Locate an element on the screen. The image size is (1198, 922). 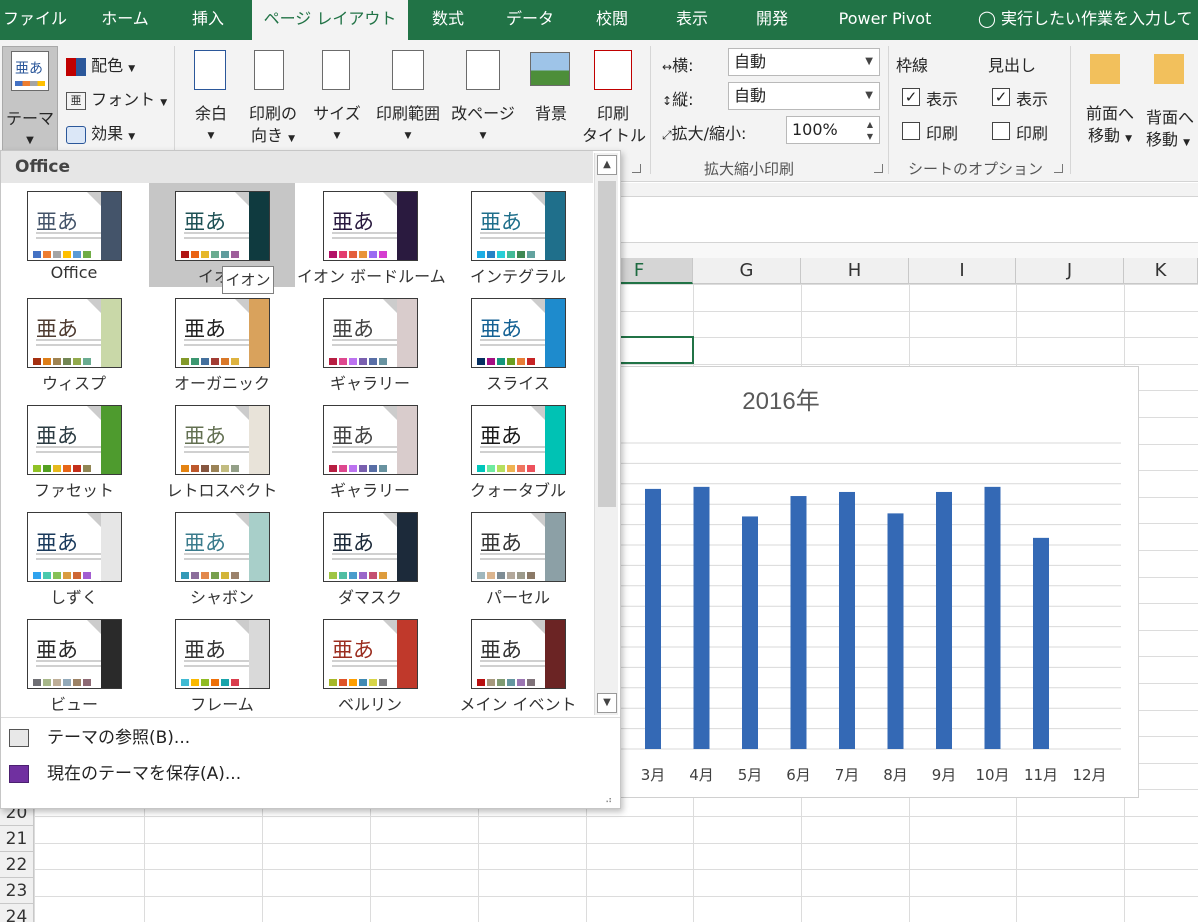
scroll-down-icon: ▼ is located at coordinates (607, 703).